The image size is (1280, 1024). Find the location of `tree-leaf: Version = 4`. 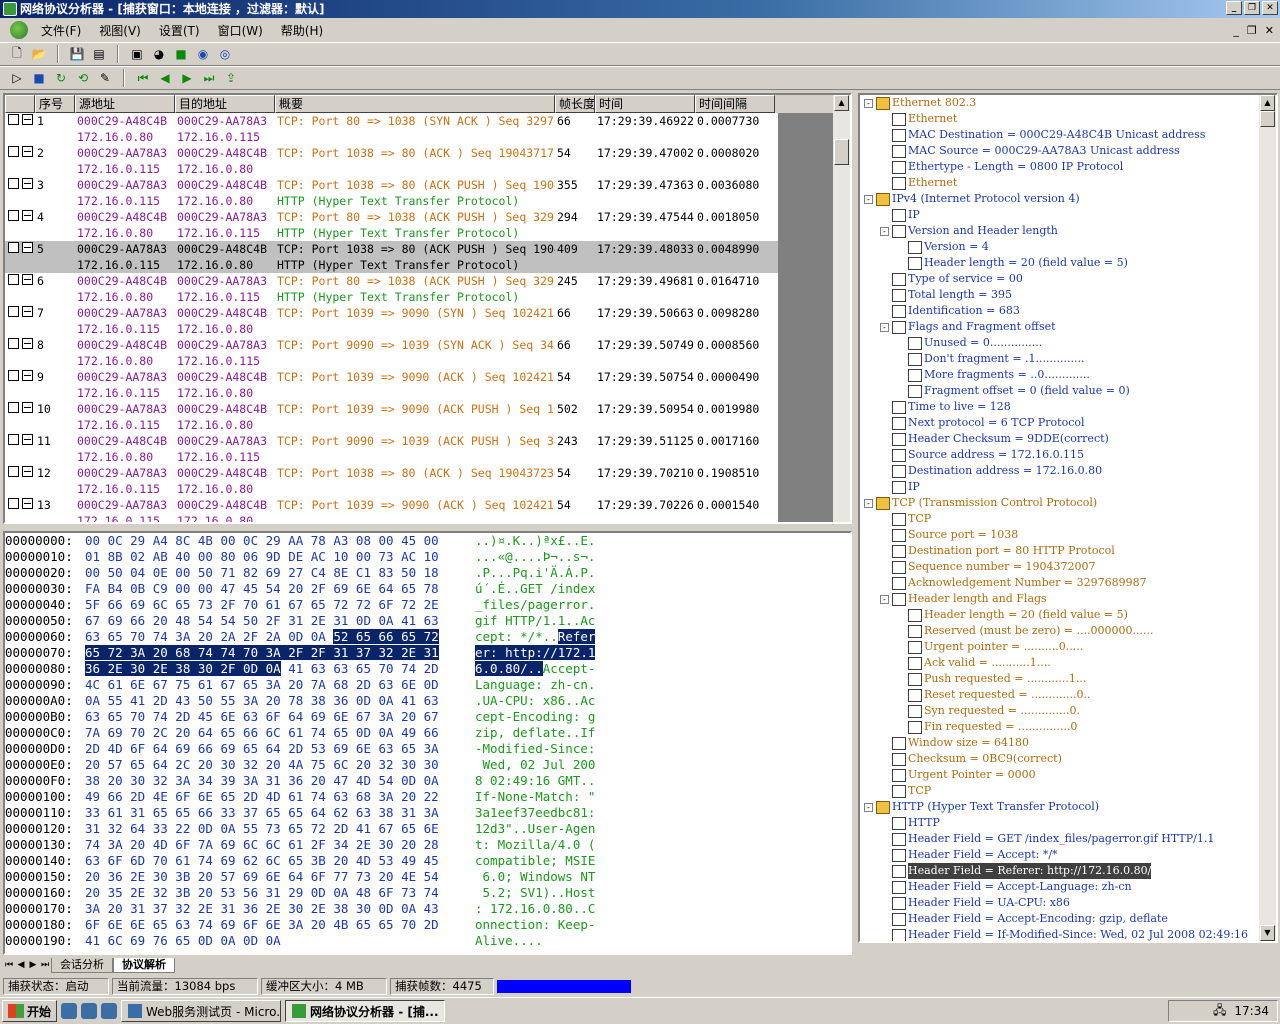

tree-leaf: Version = 4 is located at coordinates (942, 247).